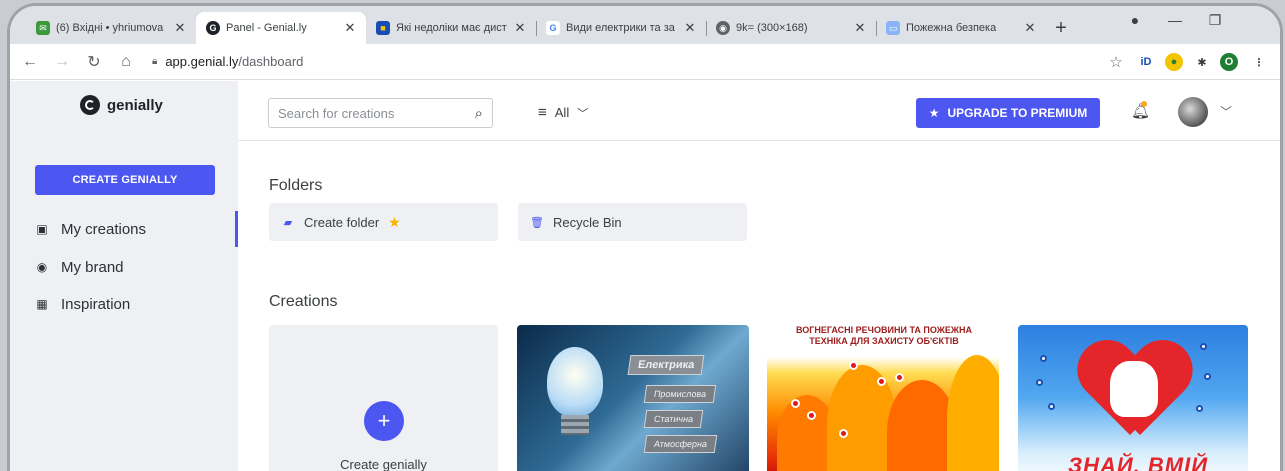 The height and width of the screenshot is (471, 1285). What do you see at coordinates (893, 28) in the screenshot?
I see `slides-icon: ▭` at bounding box center [893, 28].